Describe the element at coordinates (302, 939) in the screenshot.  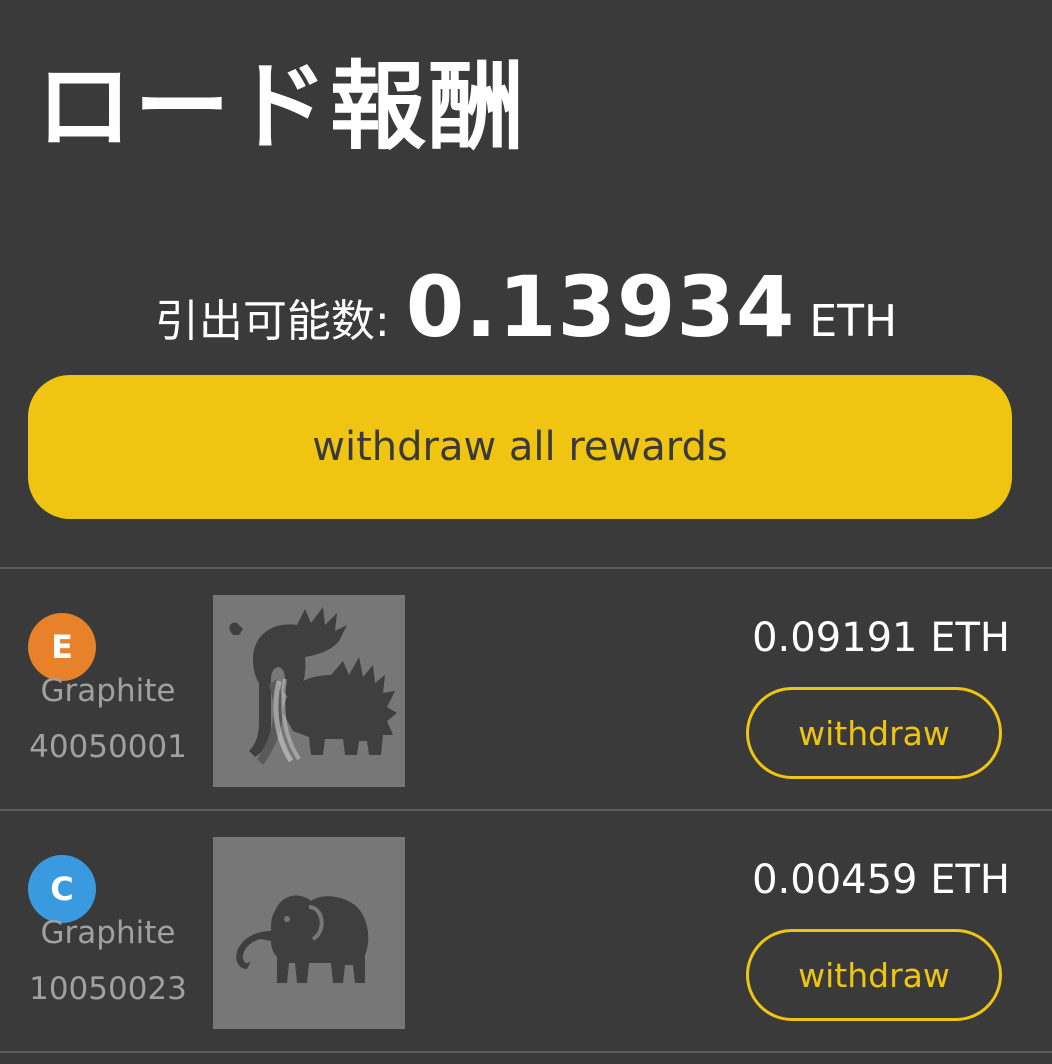
I see `elephant-icon` at that location.